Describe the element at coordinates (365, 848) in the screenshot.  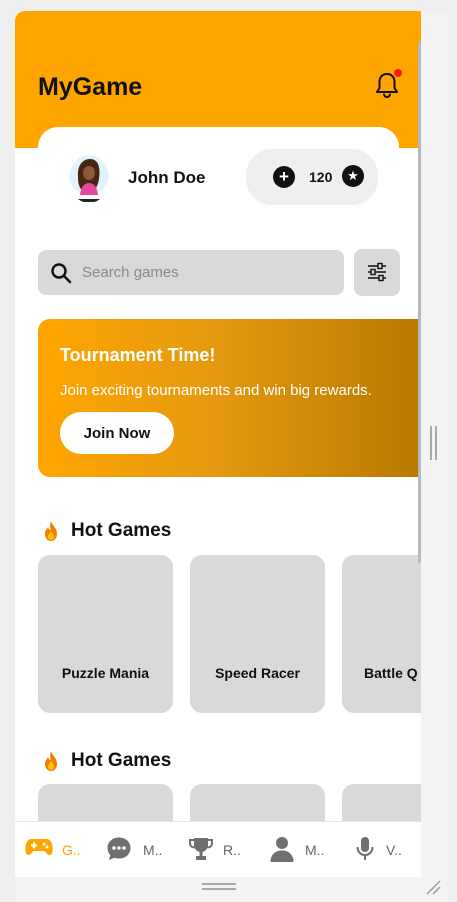
I see `microphone-icon` at that location.